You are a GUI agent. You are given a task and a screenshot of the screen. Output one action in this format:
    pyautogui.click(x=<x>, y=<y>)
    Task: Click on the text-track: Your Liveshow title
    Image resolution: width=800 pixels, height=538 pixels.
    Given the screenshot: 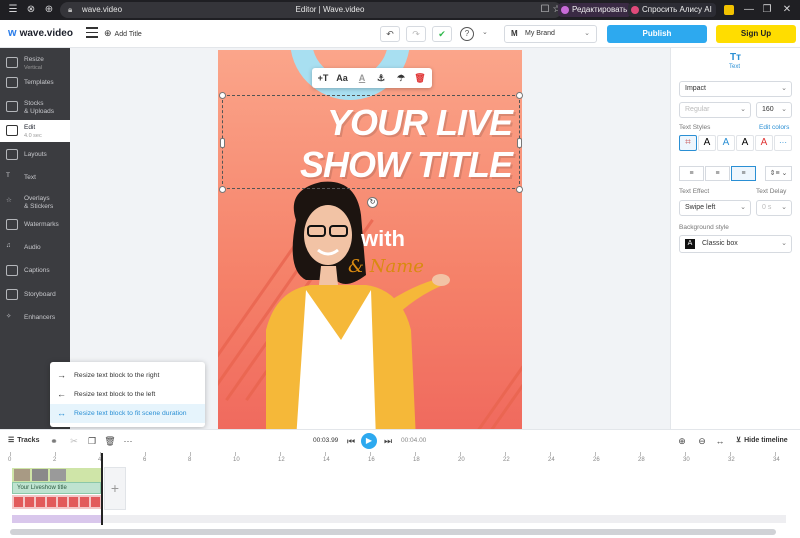 What is the action you would take?
    pyautogui.click(x=56, y=488)
    